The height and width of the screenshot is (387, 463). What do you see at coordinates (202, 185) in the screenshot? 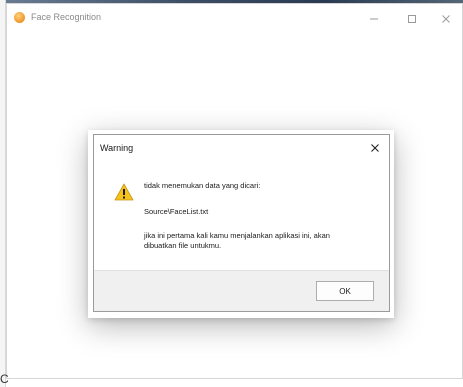
I see `dialog-message: tidak menemukan data yang dicari:` at bounding box center [202, 185].